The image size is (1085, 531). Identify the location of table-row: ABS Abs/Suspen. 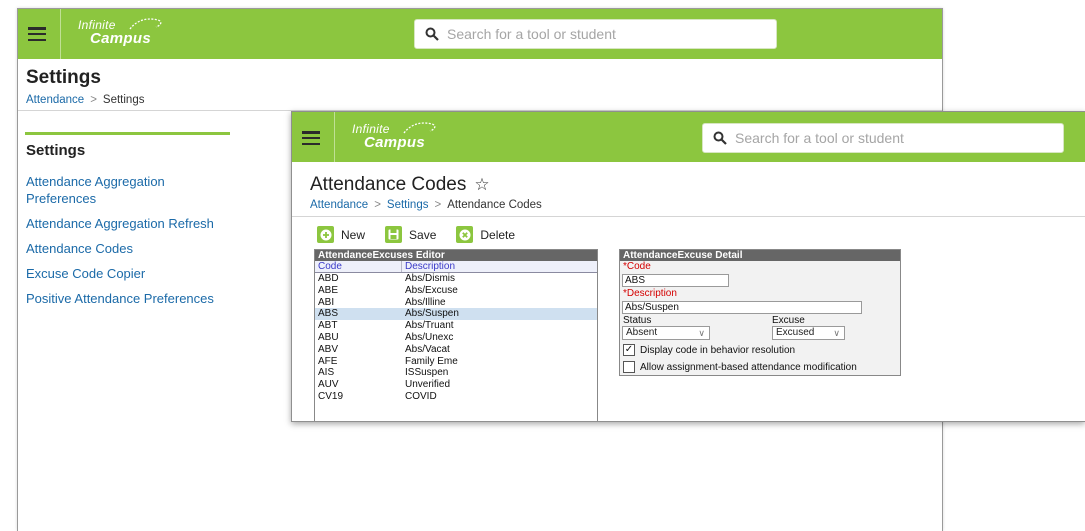
(456, 314).